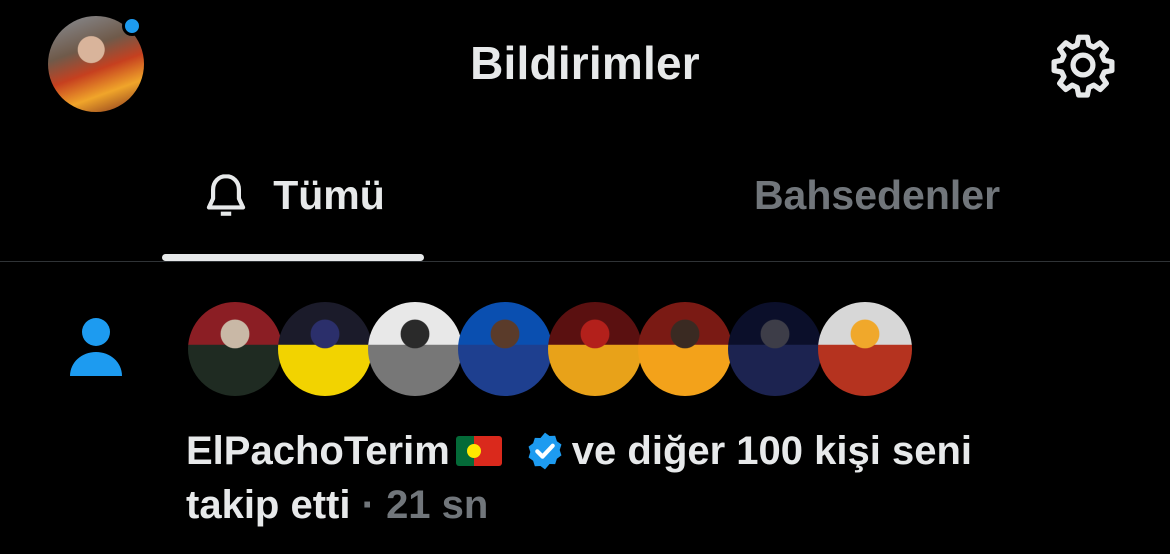  What do you see at coordinates (132, 26) in the screenshot?
I see `unread-indicator` at bounding box center [132, 26].